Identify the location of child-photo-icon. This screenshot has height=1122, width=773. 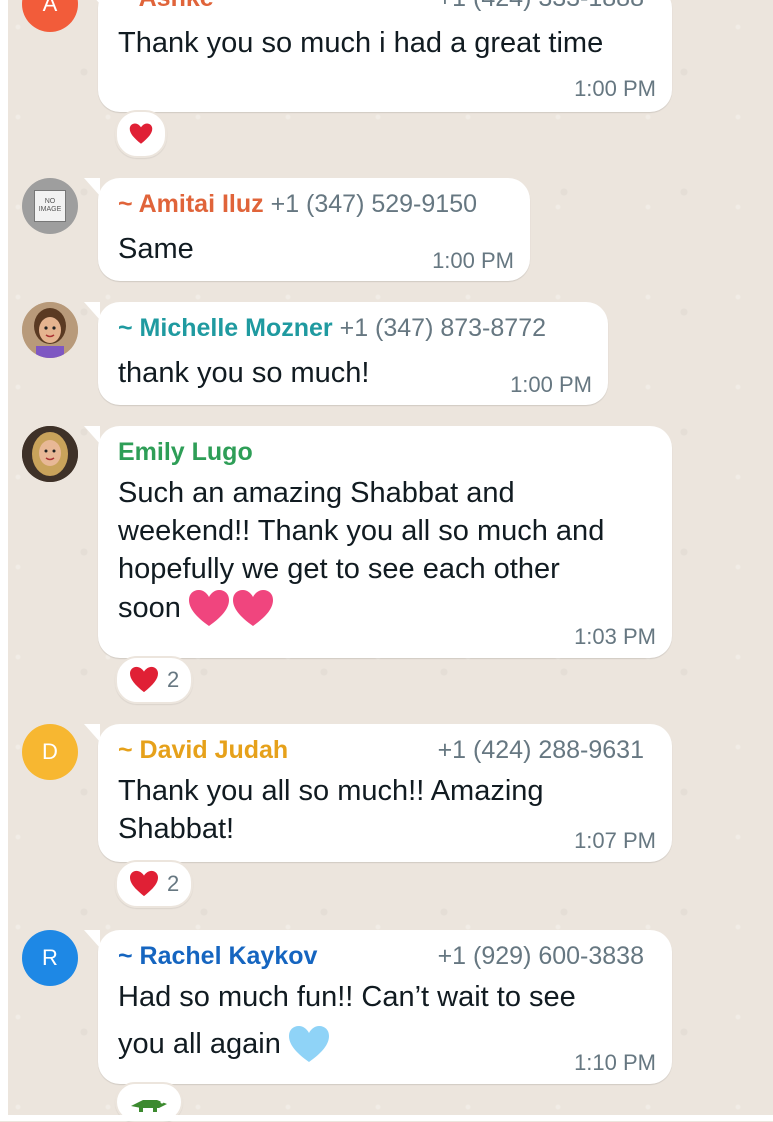
(50, 330).